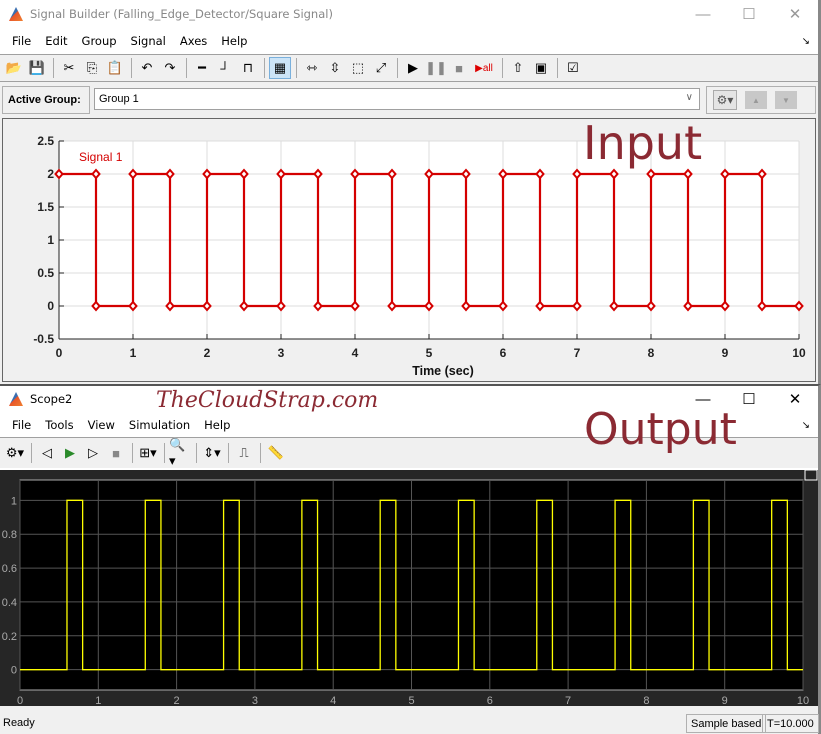 Image resolution: width=821 pixels, height=734 pixels. Describe the element at coordinates (50, 306) in the screenshot. I see `y-tick-label: 0` at that location.